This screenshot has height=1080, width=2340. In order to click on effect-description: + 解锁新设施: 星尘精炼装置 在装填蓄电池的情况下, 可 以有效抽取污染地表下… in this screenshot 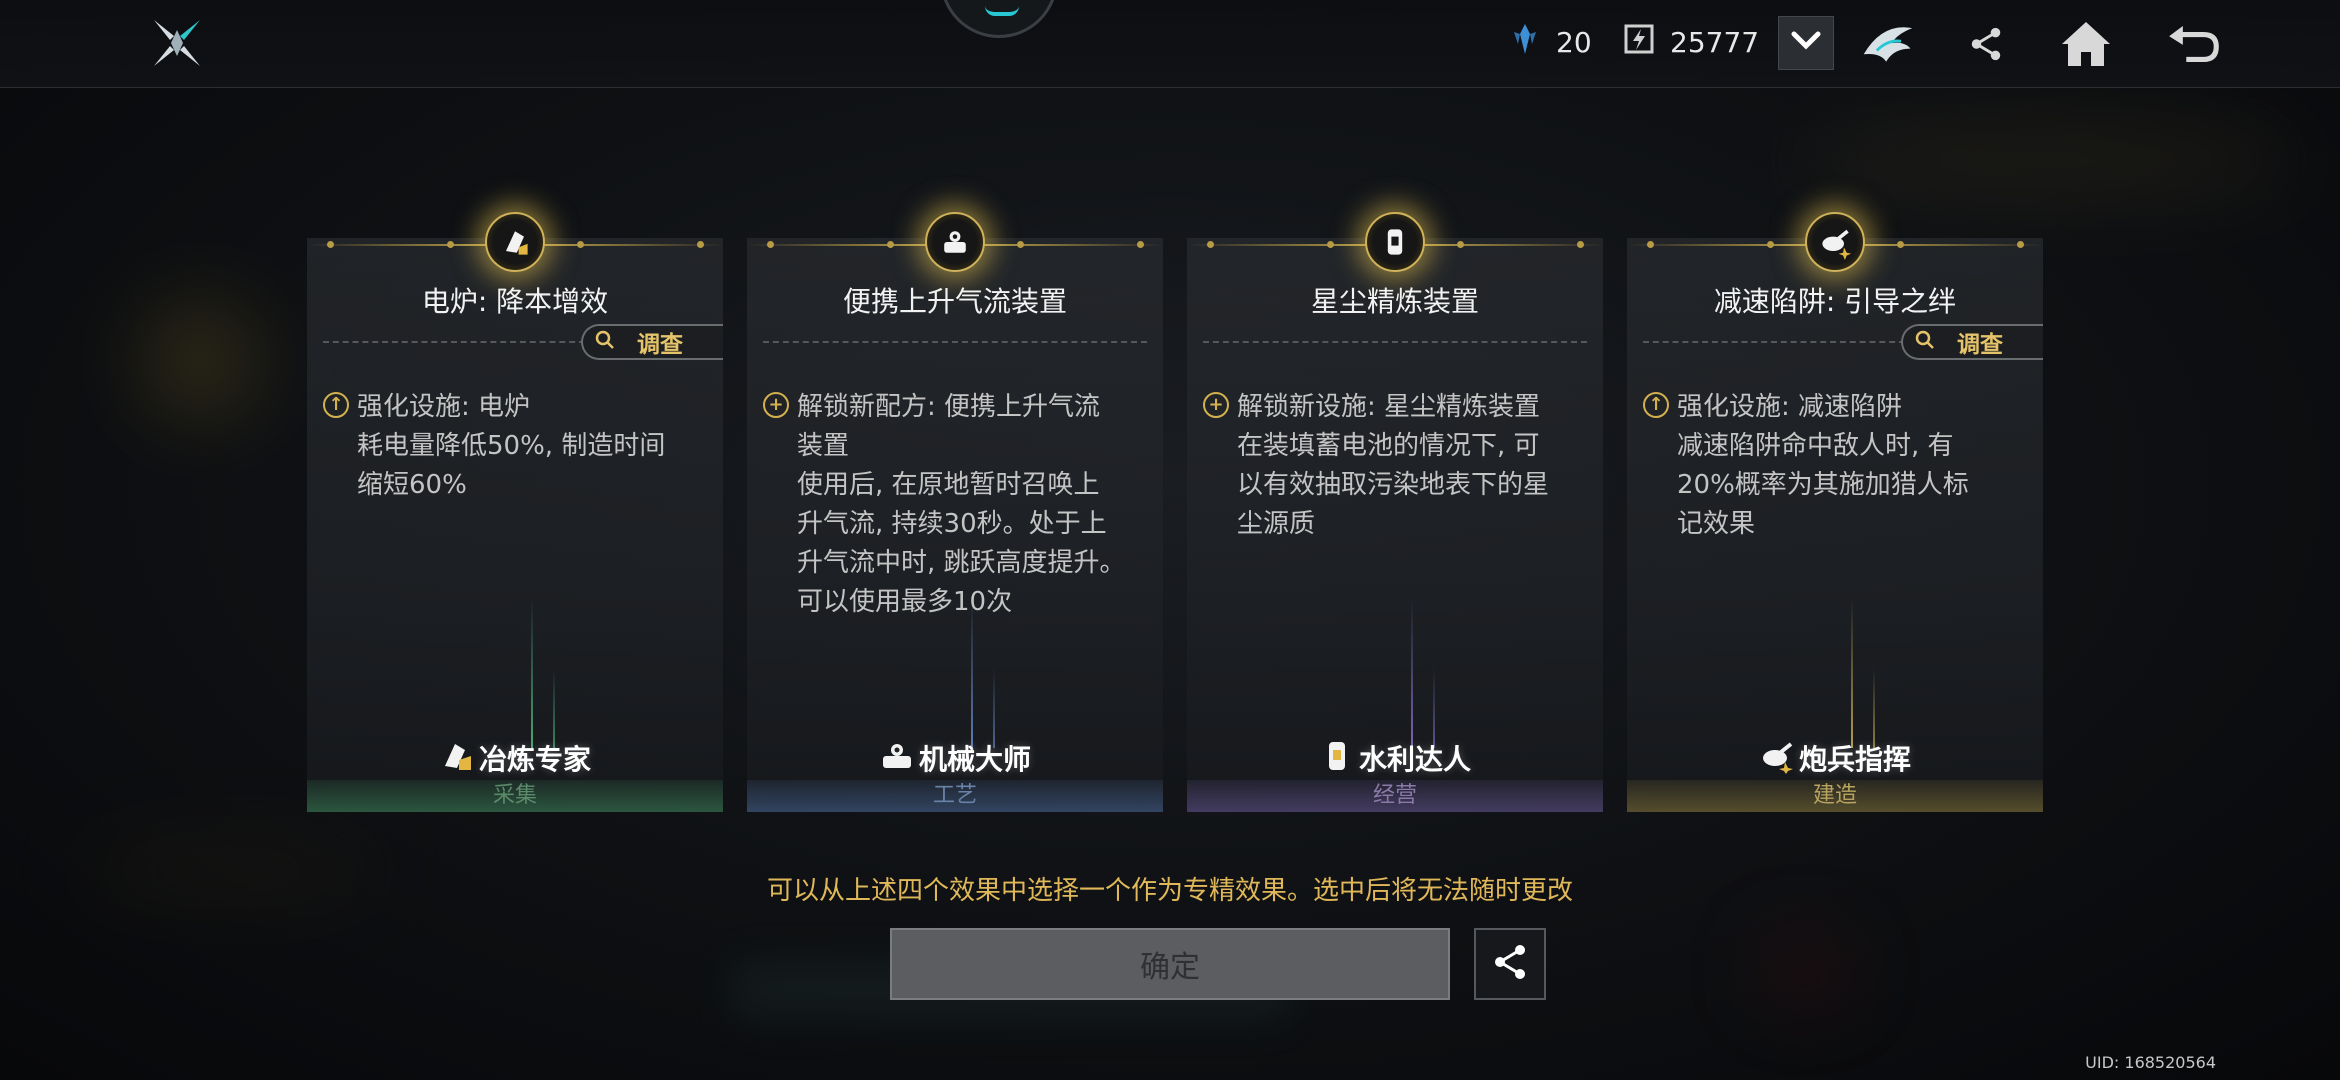, I will do `click(1395, 466)`.